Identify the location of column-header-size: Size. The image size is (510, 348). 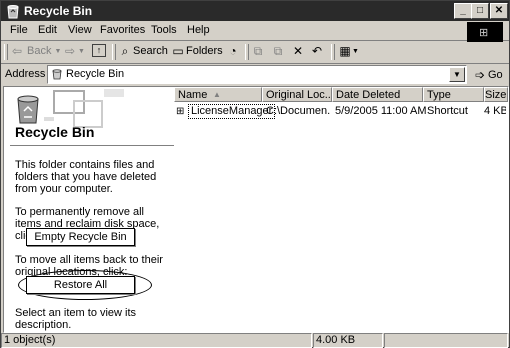
(496, 94).